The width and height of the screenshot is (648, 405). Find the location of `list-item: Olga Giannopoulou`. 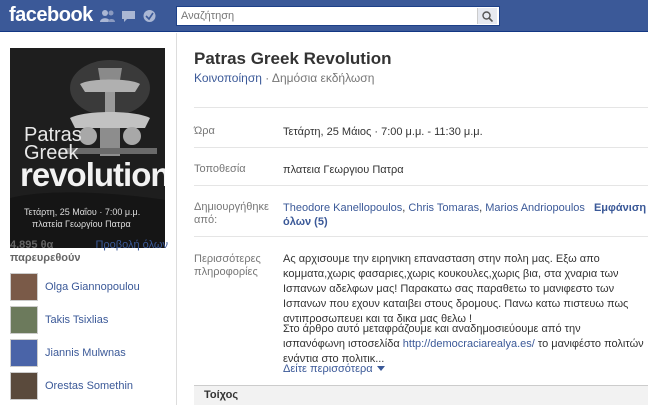

list-item: Olga Giannopoulou is located at coordinates (90, 287).